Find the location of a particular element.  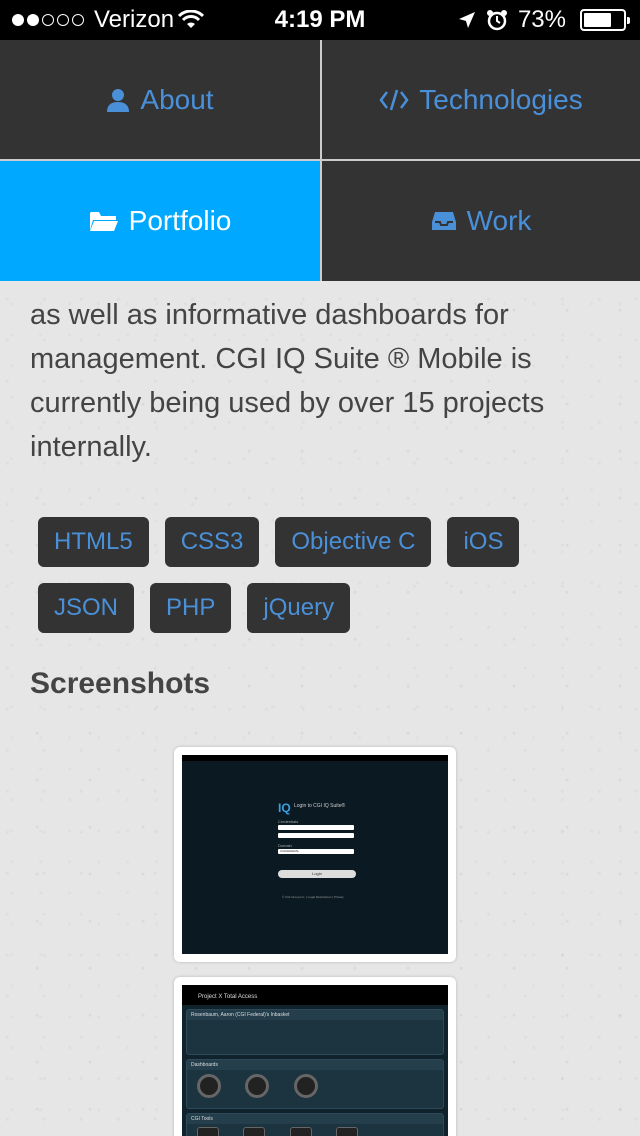

nav-work: Work is located at coordinates (481, 221).